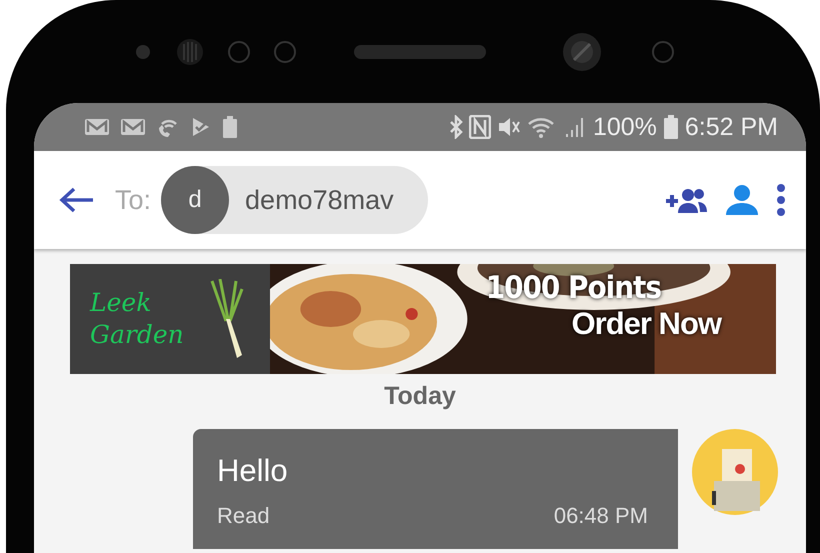  I want to click on recipient-avatar: d, so click(195, 200).